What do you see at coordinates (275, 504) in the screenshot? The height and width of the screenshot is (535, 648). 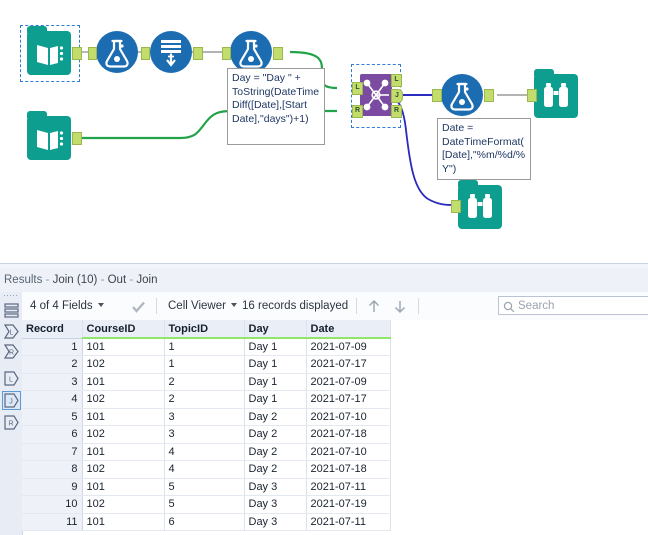 I see `cell-day: Day 3` at bounding box center [275, 504].